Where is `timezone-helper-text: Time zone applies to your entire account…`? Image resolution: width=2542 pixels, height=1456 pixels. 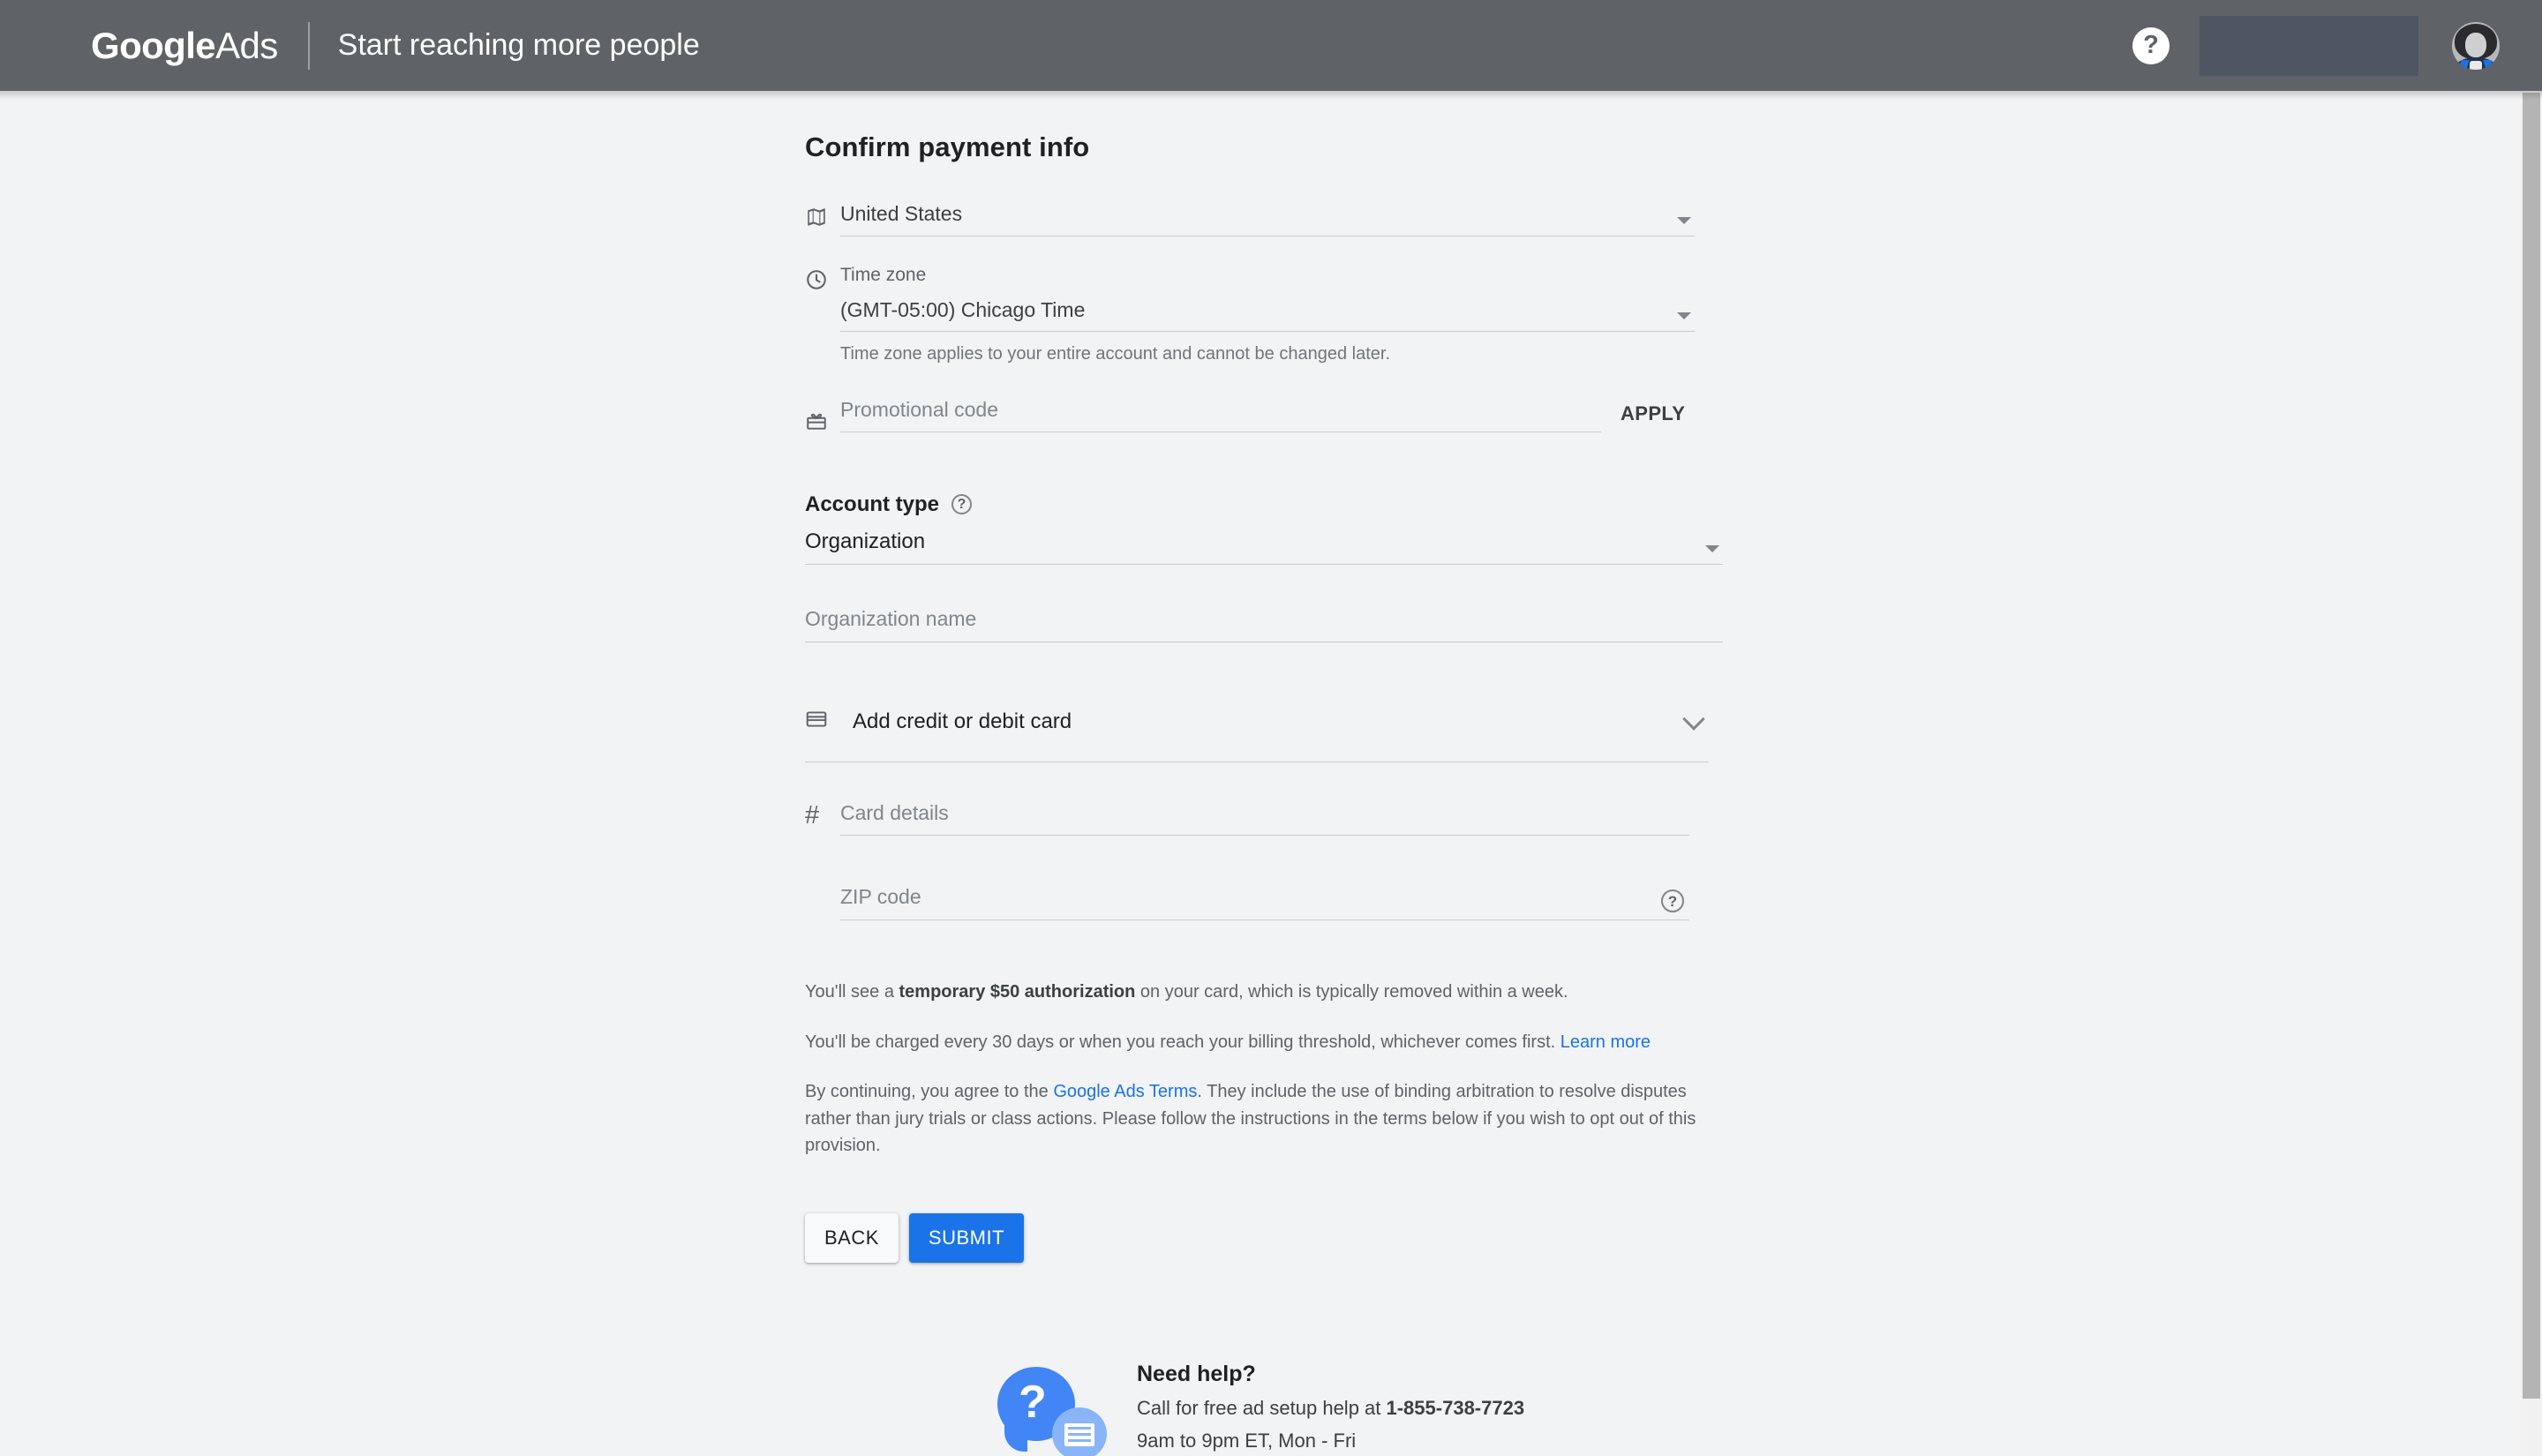
timezone-helper-text: Time zone applies to your entire account… is located at coordinates (1115, 354).